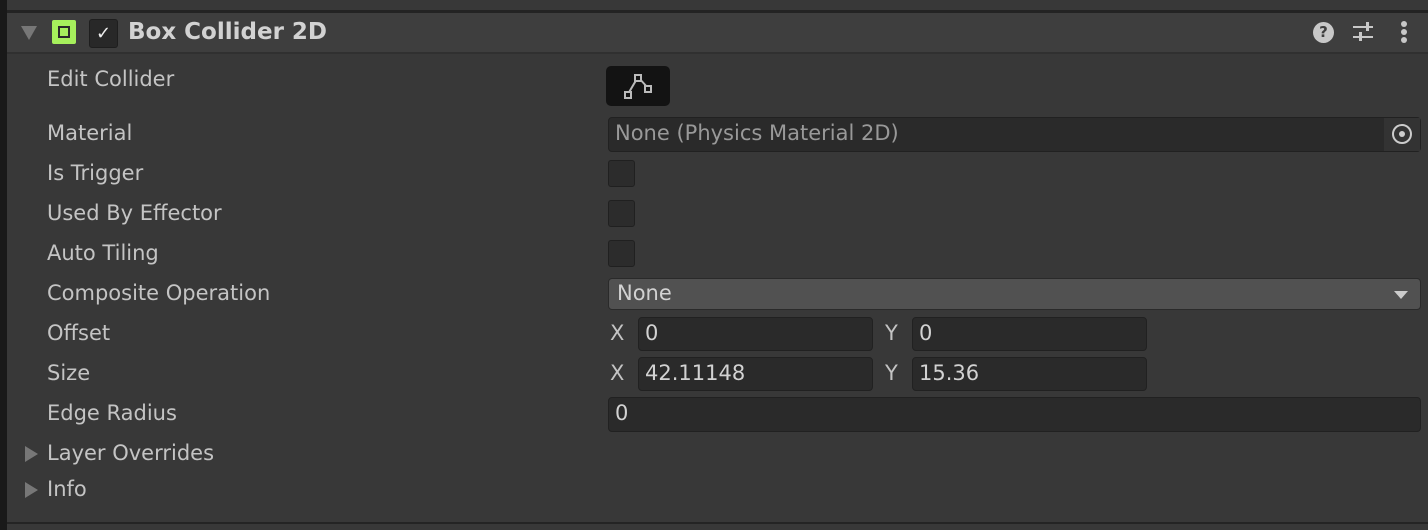 The width and height of the screenshot is (1428, 530). I want to click on is-trigger-checkbox, so click(621, 173).